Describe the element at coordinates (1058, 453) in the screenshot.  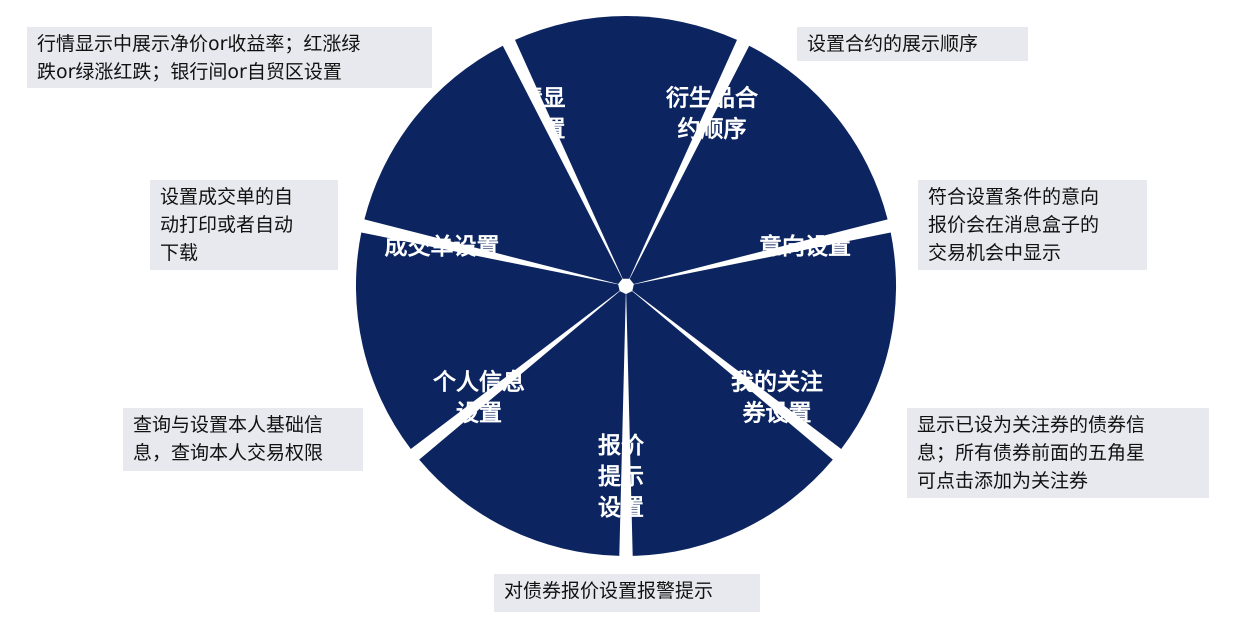
I see `note-watchlist: 显示已设为关注券的债券信 息；所有债券前面的五角星 可点击添加为关注券` at that location.